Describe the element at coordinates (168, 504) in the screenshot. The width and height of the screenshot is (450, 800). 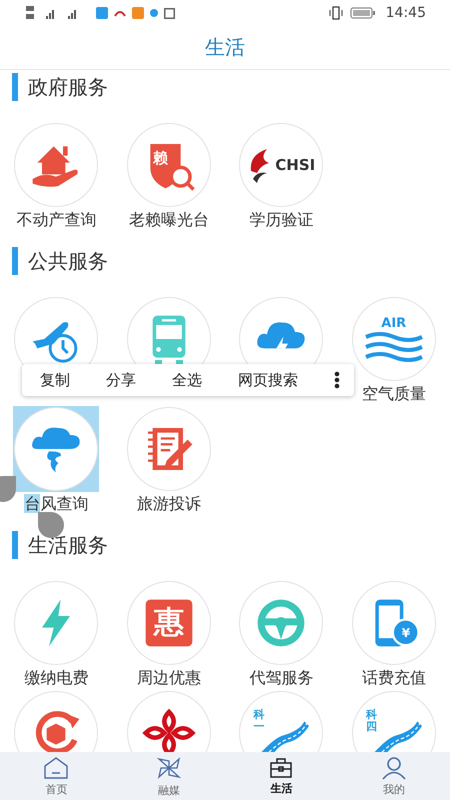
I see `service-label: 旅游投诉` at that location.